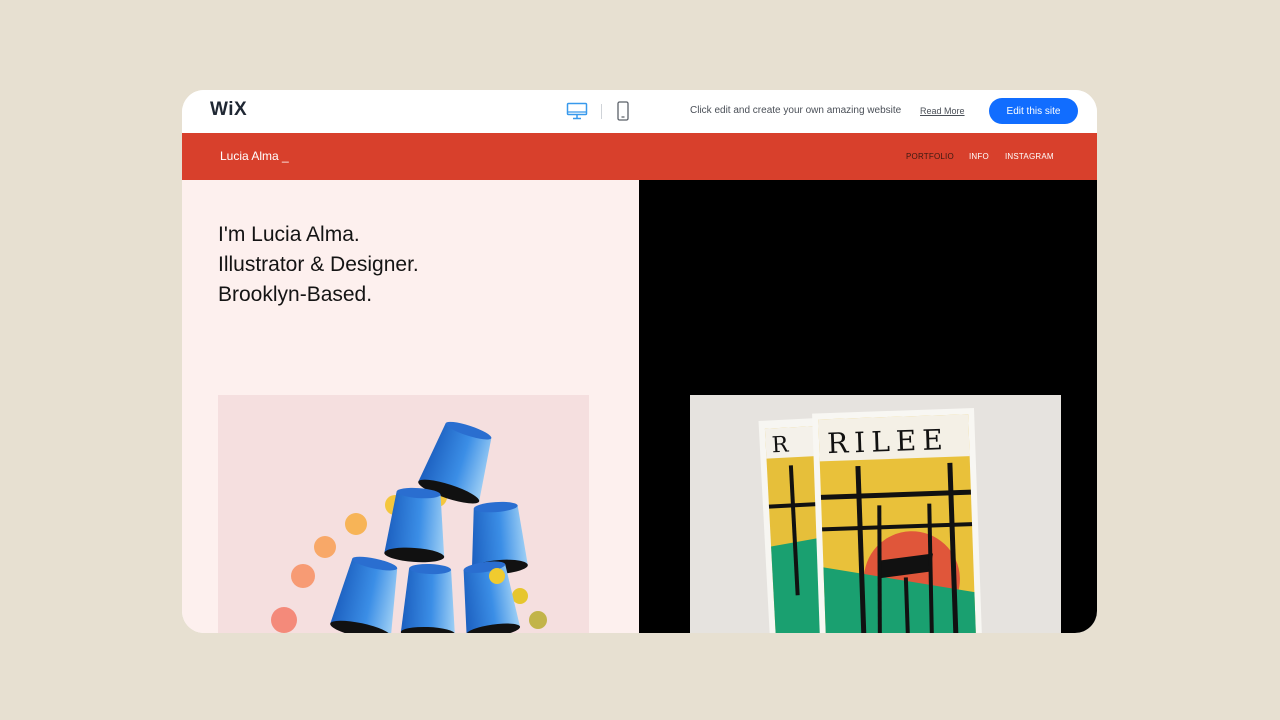 This screenshot has width=1280, height=720. I want to click on desktop-icon, so click(577, 111).